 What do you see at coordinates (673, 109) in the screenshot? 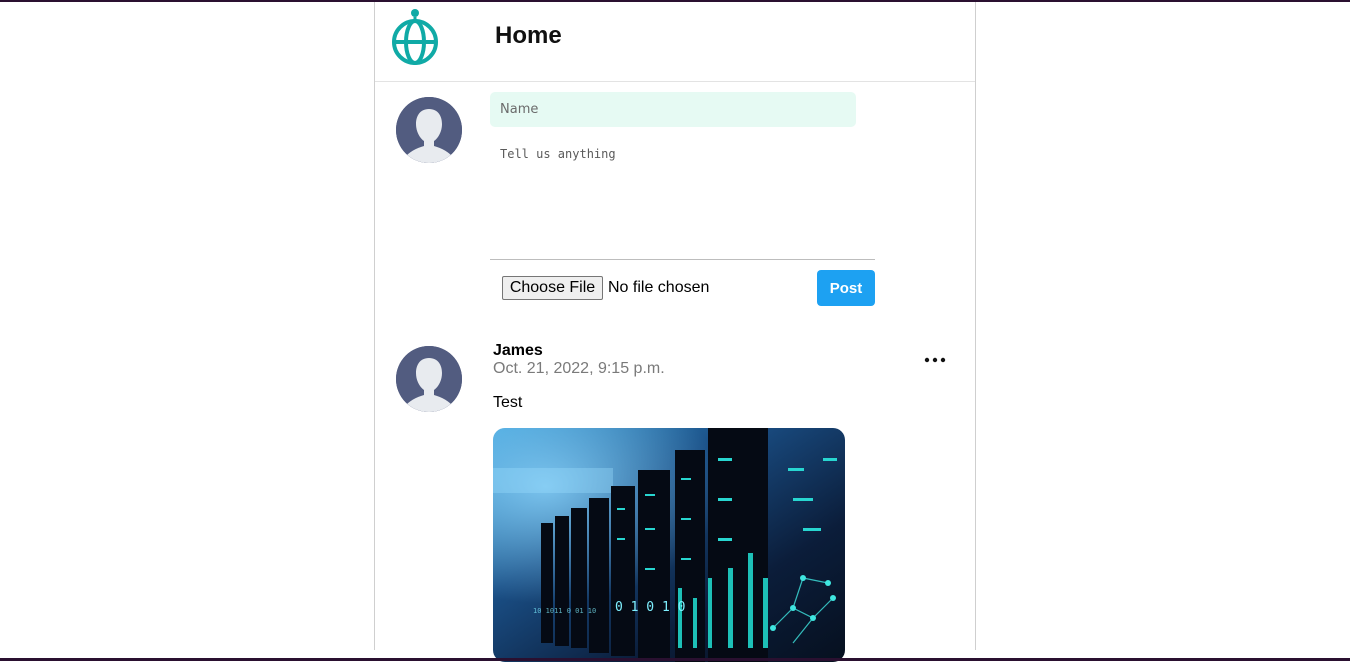
I see `name-input` at bounding box center [673, 109].